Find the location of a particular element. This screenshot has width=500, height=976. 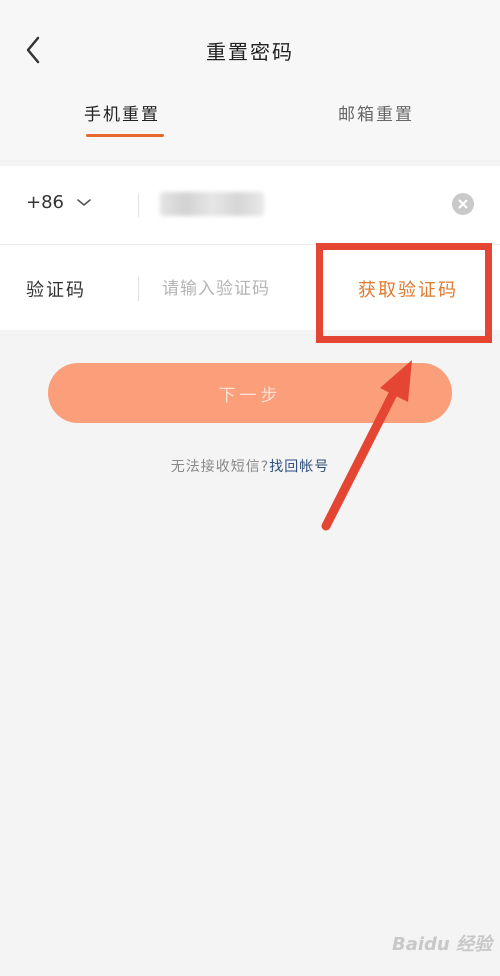

annotation-arrow-icon is located at coordinates (366, 445).